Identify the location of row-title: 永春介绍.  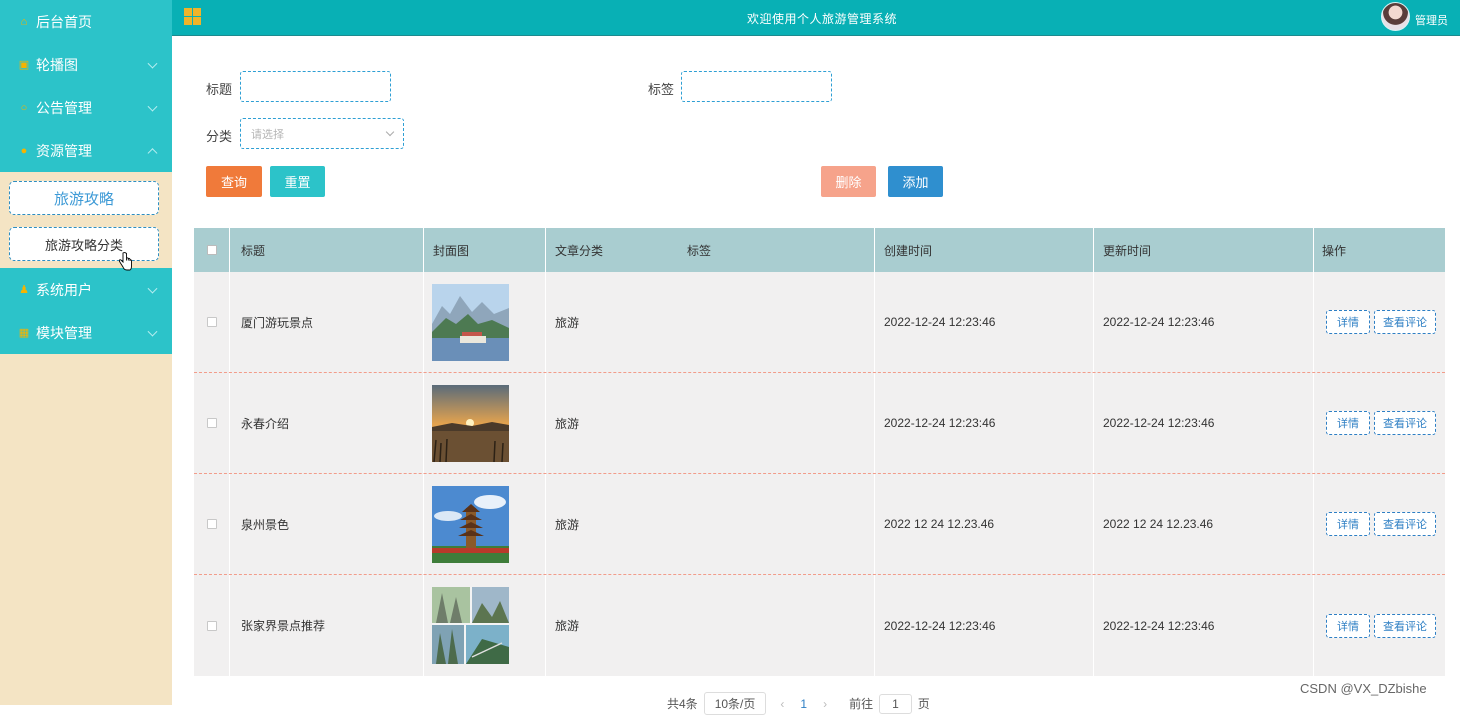
(327, 423).